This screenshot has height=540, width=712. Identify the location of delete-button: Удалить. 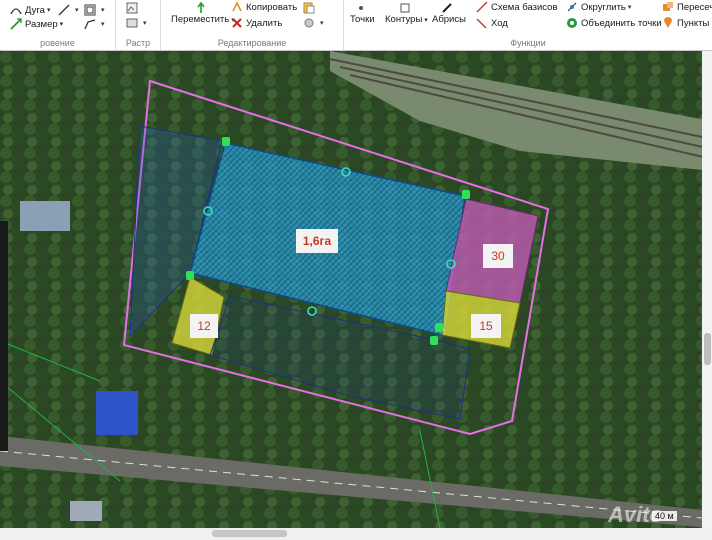
(256, 23).